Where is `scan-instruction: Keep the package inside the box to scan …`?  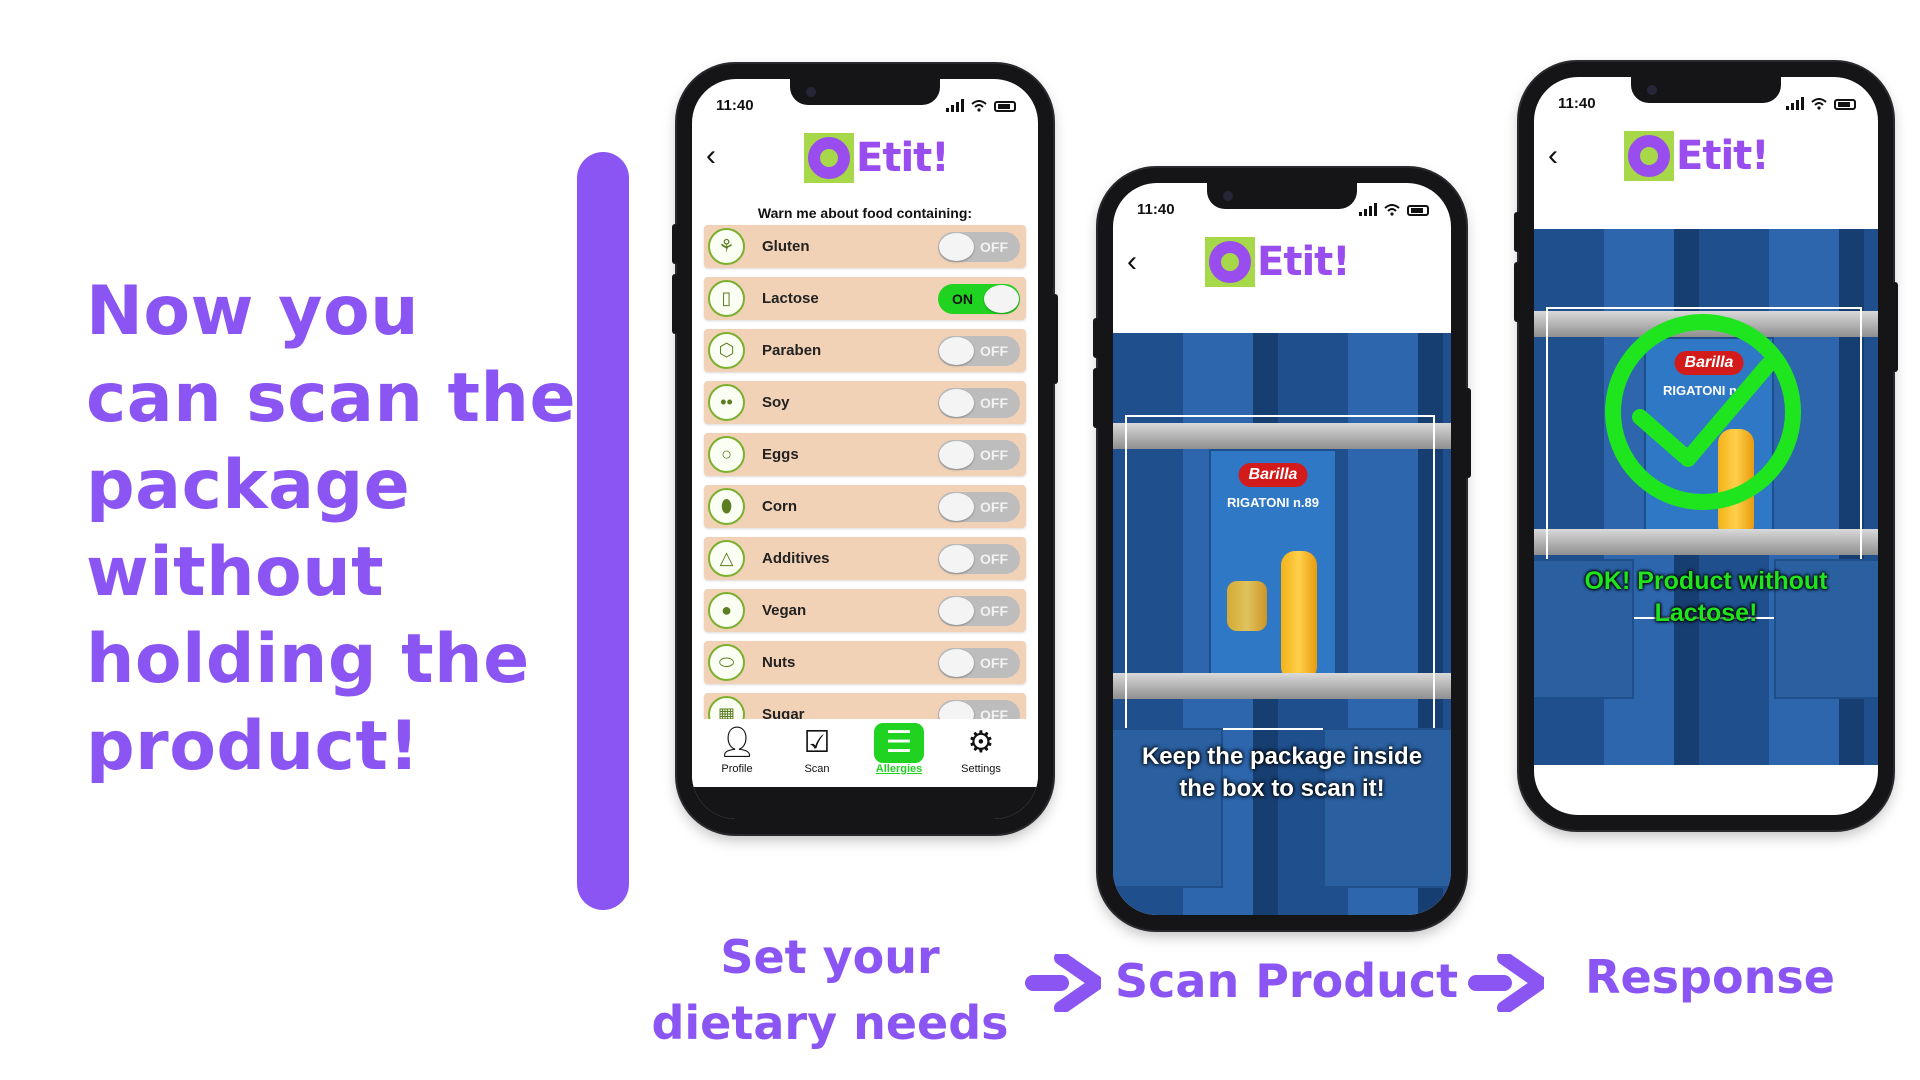 scan-instruction: Keep the package inside the box to scan … is located at coordinates (1282, 772).